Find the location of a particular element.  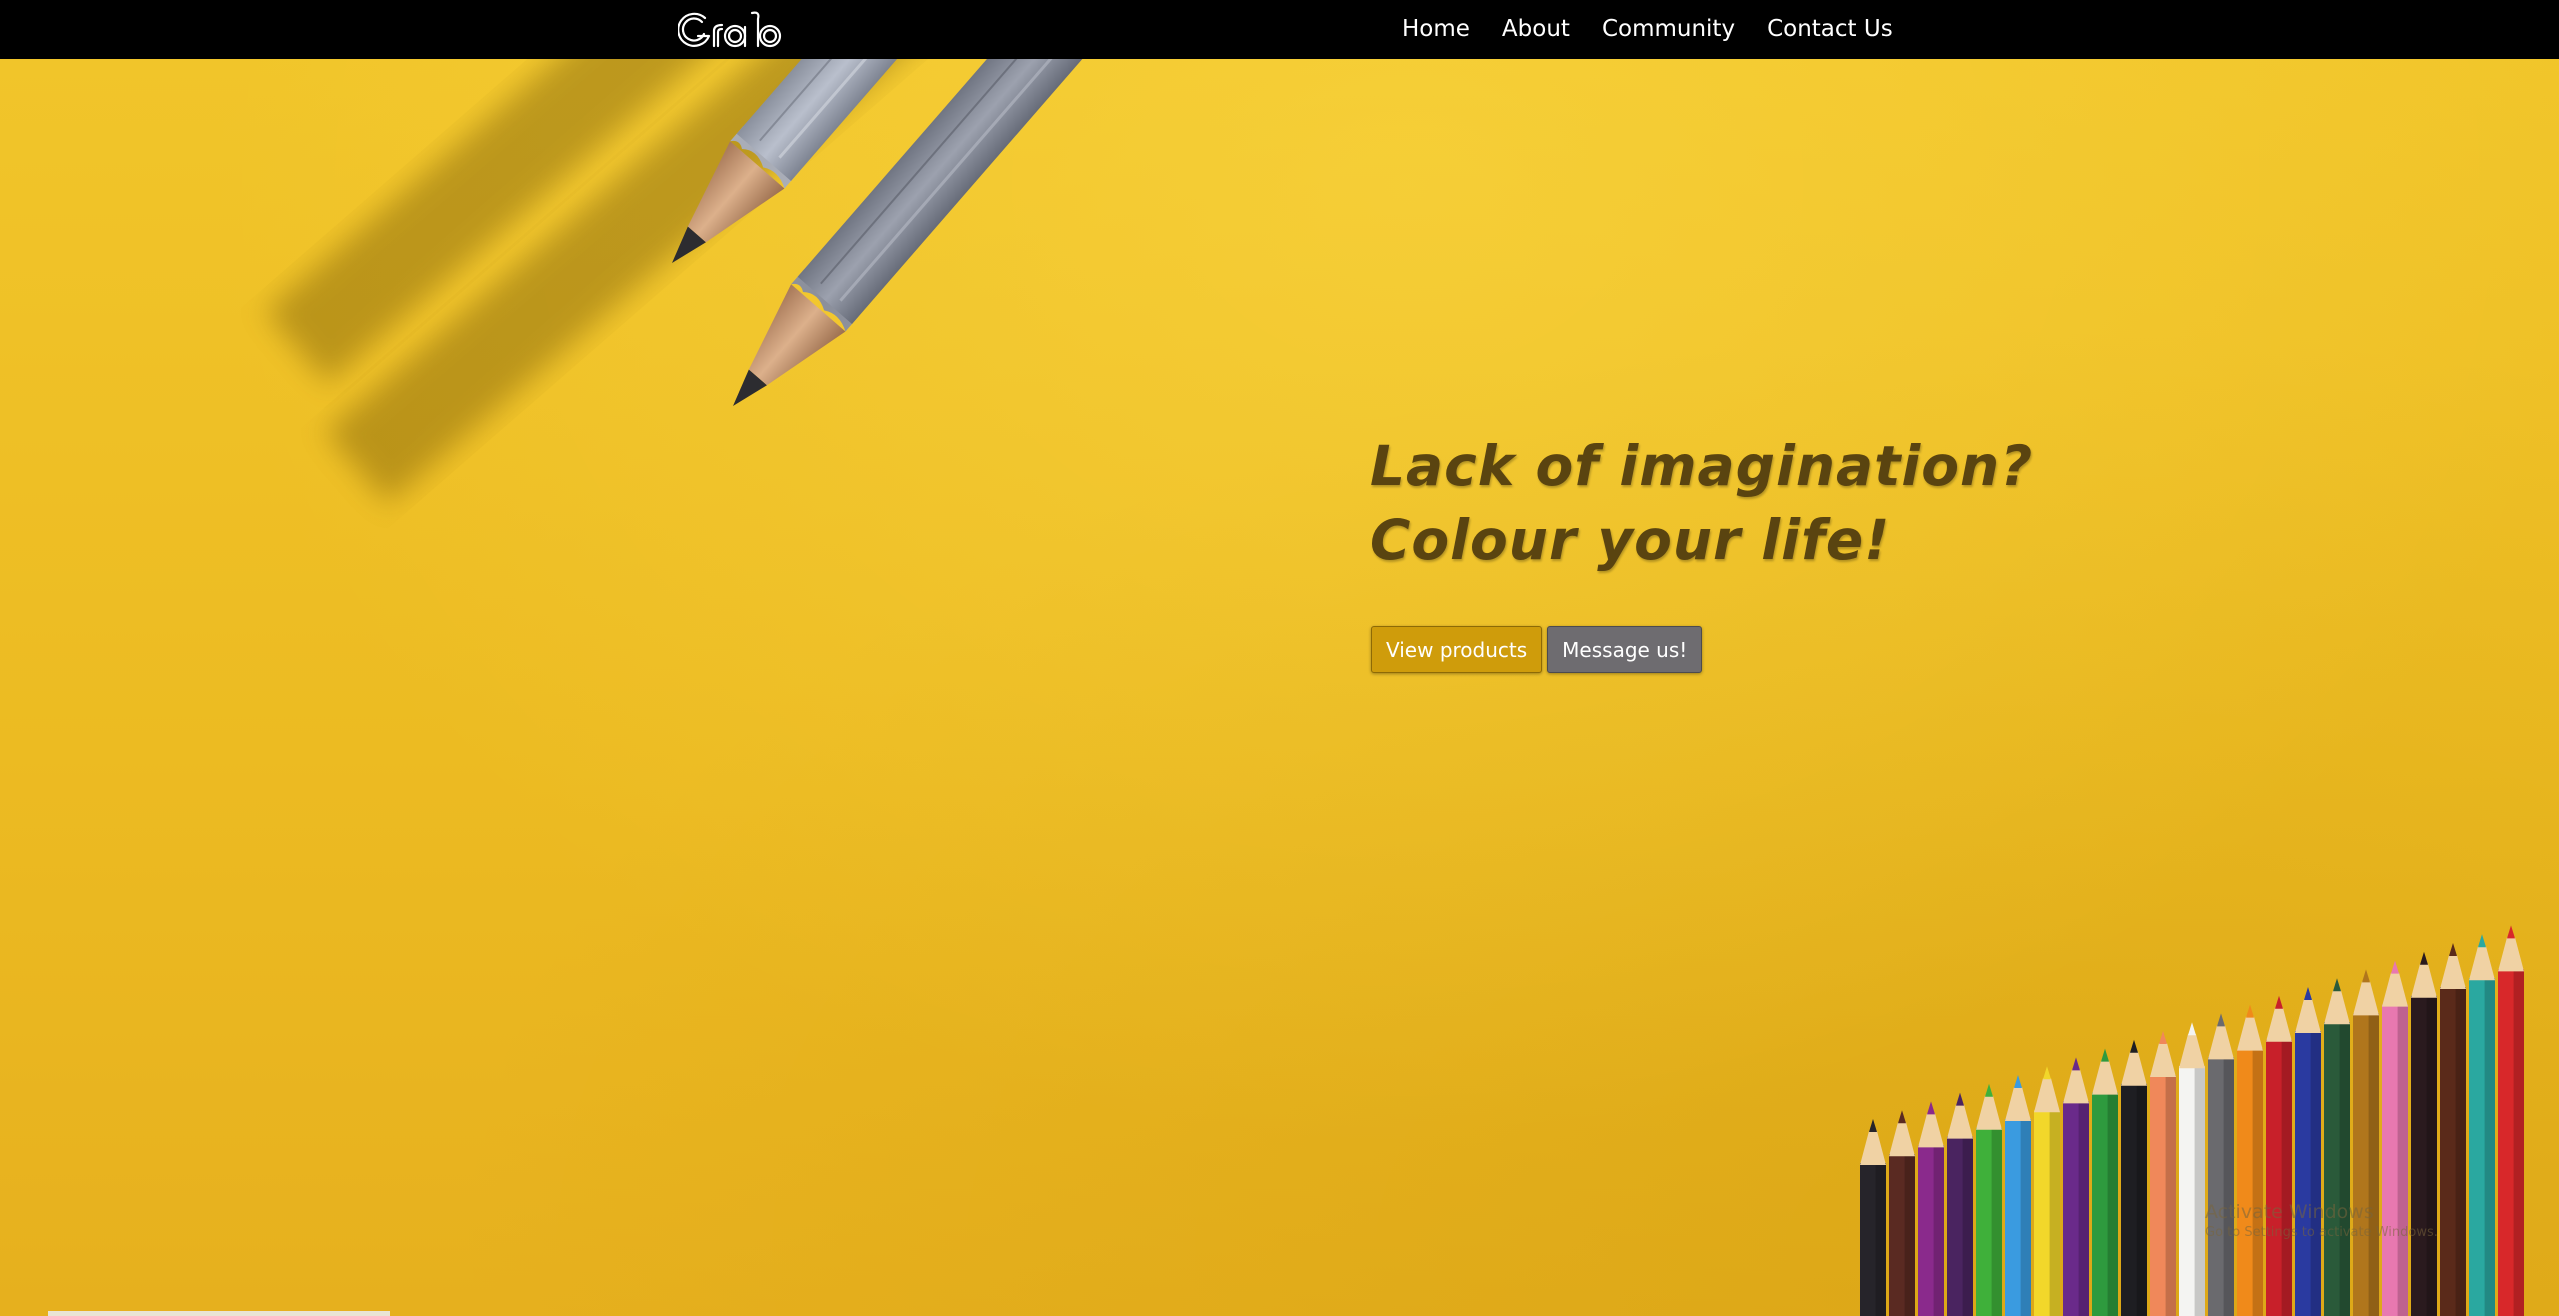

colored-pencils is located at coordinates (2192, 1120).